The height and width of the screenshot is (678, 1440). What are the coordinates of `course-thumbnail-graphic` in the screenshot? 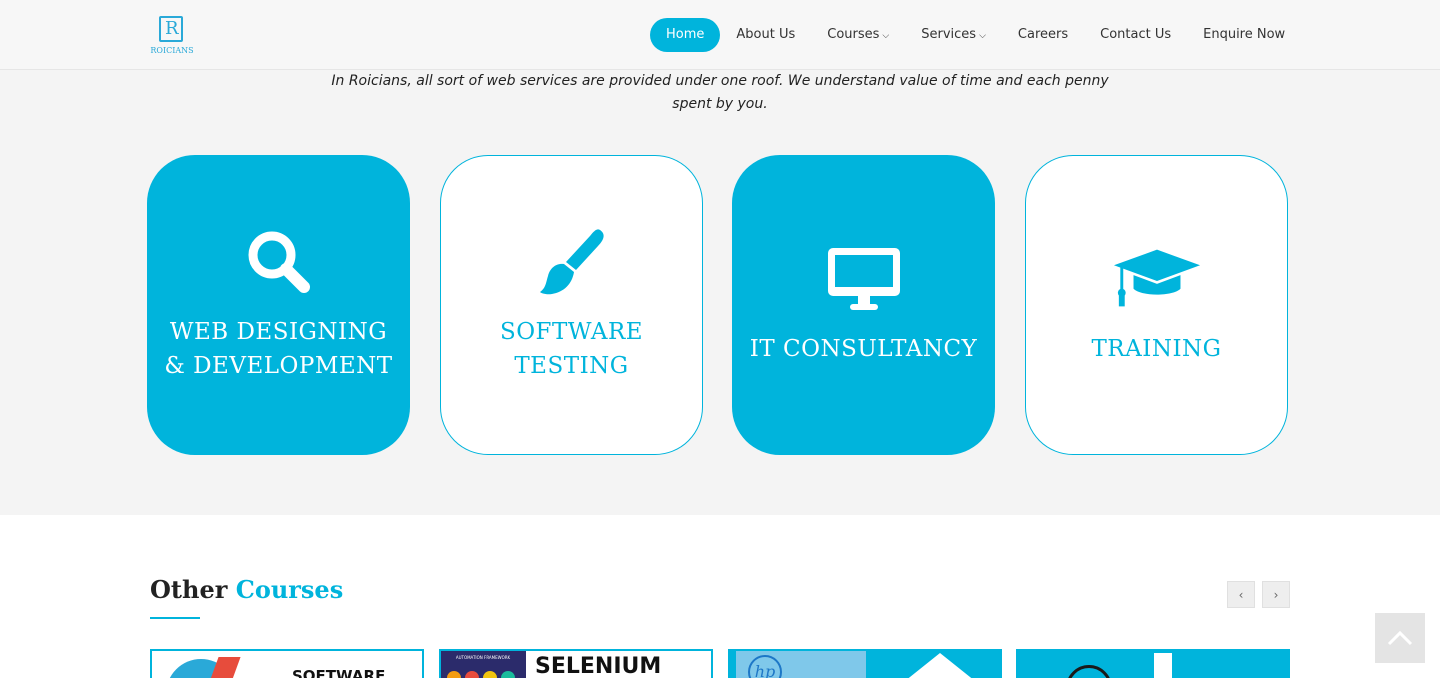 It's located at (940, 665).